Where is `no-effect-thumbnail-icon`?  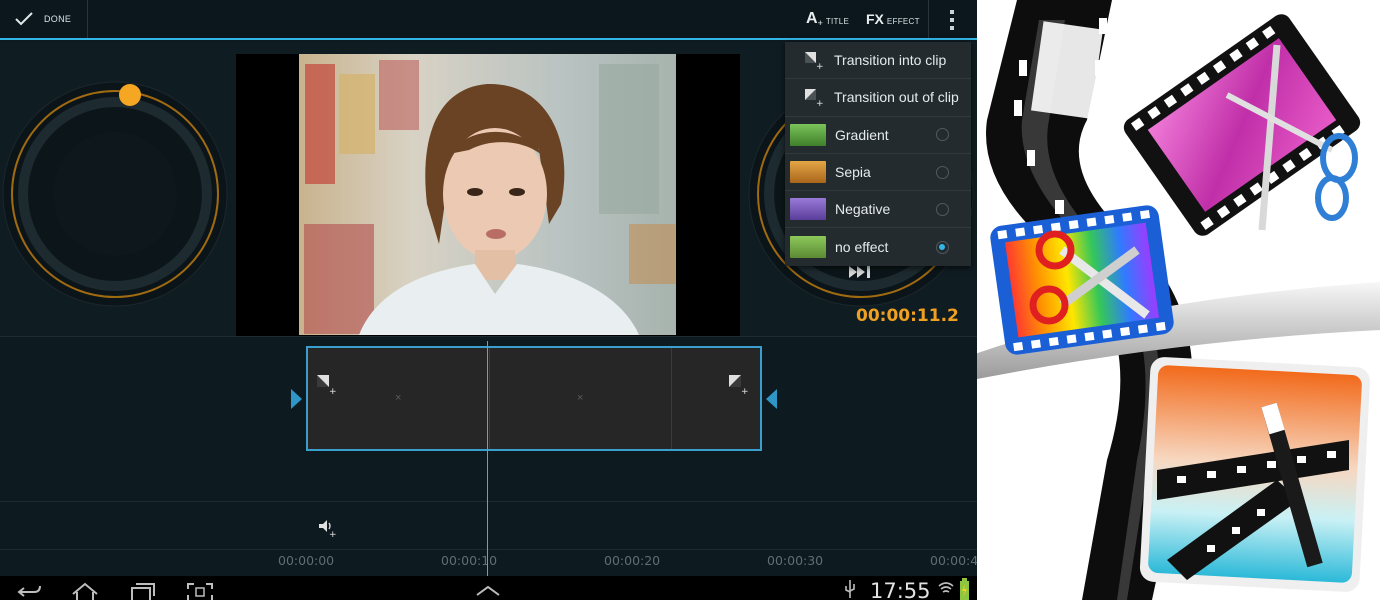 no-effect-thumbnail-icon is located at coordinates (808, 247).